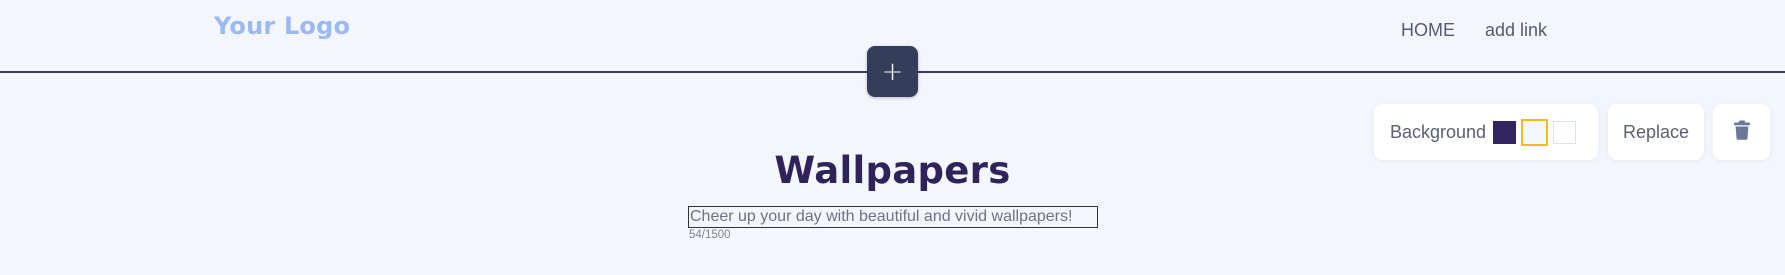 The width and height of the screenshot is (1785, 275). What do you see at coordinates (710, 235) in the screenshot?
I see `char-counter: 54/1500` at bounding box center [710, 235].